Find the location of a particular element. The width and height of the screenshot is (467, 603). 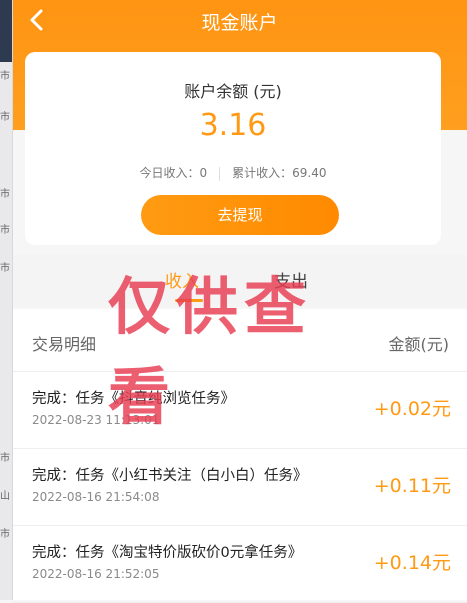

today-income: 今日收入：0 is located at coordinates (173, 173).